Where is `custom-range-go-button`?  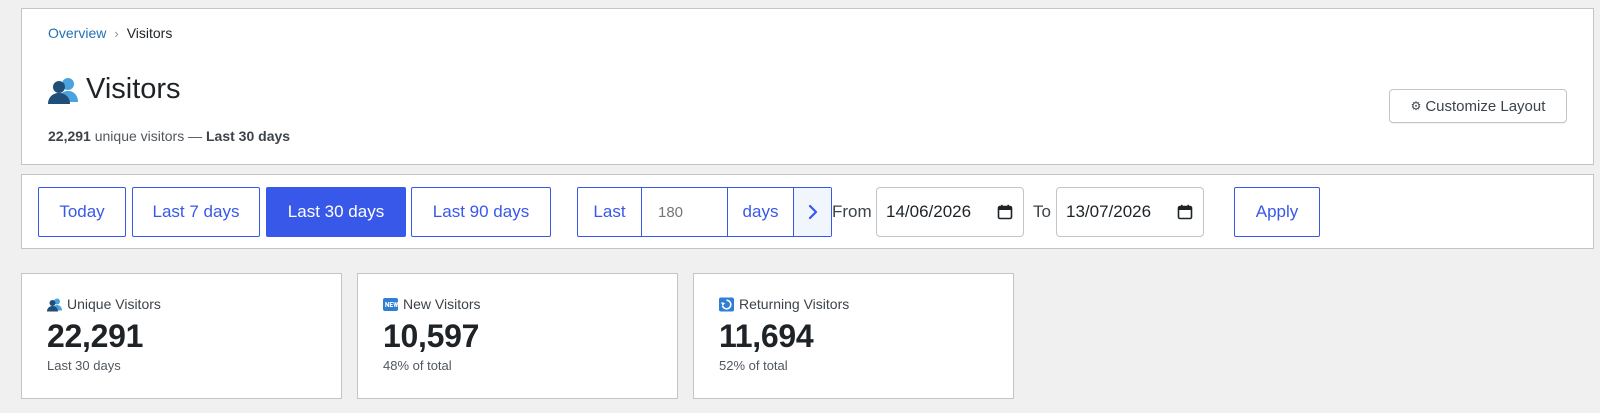 custom-range-go-button is located at coordinates (812, 212).